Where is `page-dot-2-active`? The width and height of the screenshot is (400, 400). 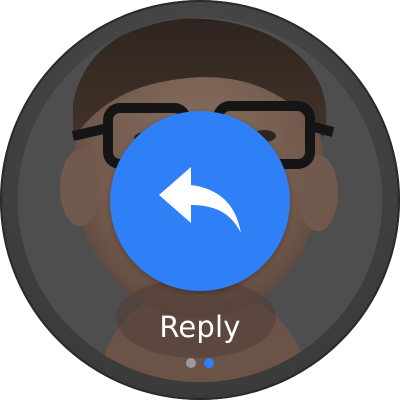
page-dot-2-active is located at coordinates (209, 363).